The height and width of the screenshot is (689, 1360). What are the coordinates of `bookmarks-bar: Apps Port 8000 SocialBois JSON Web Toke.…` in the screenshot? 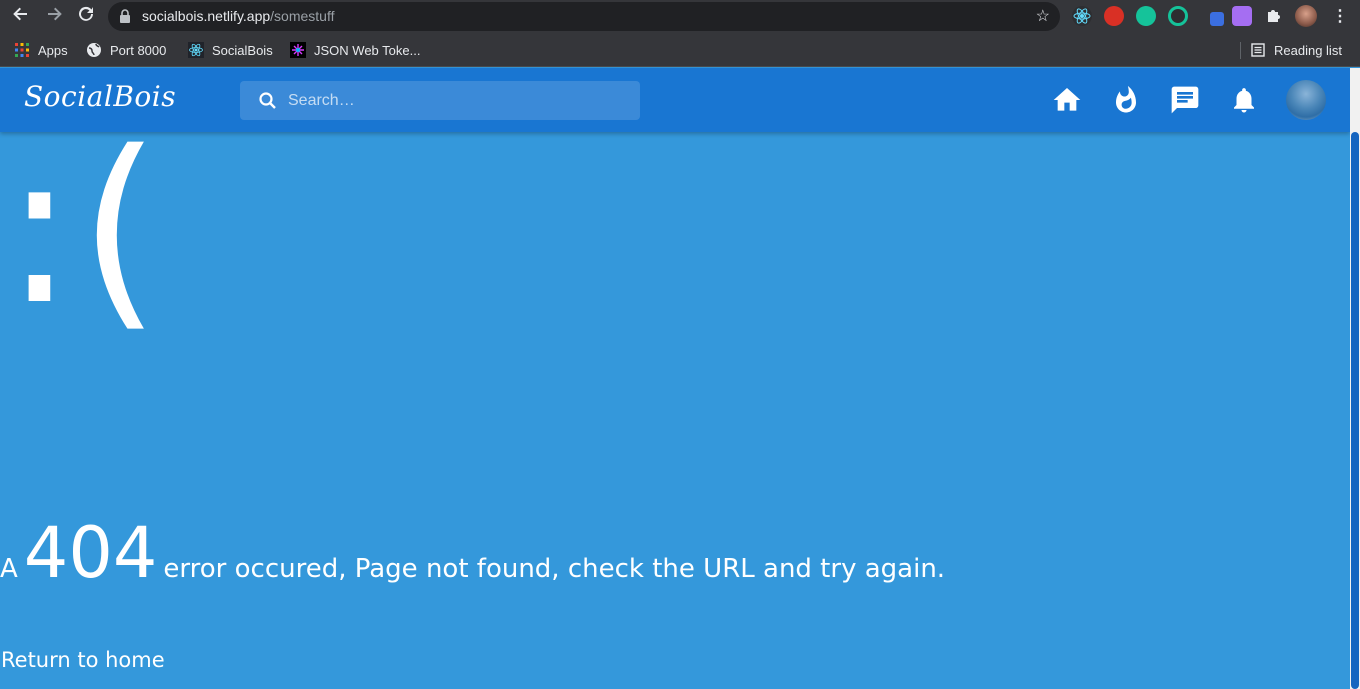 It's located at (680, 50).